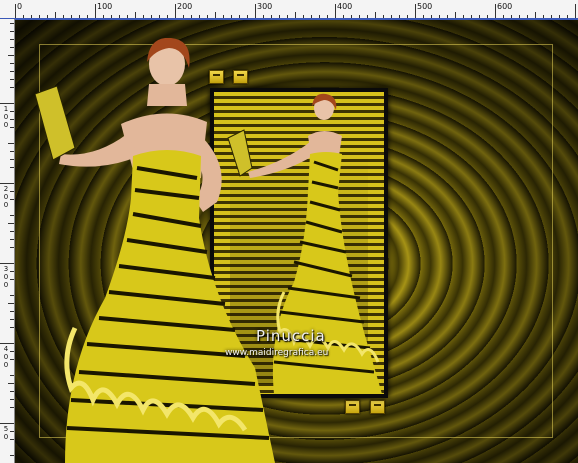  Describe the element at coordinates (20, 6) in the screenshot. I see `ruler-label-0: 0` at that location.